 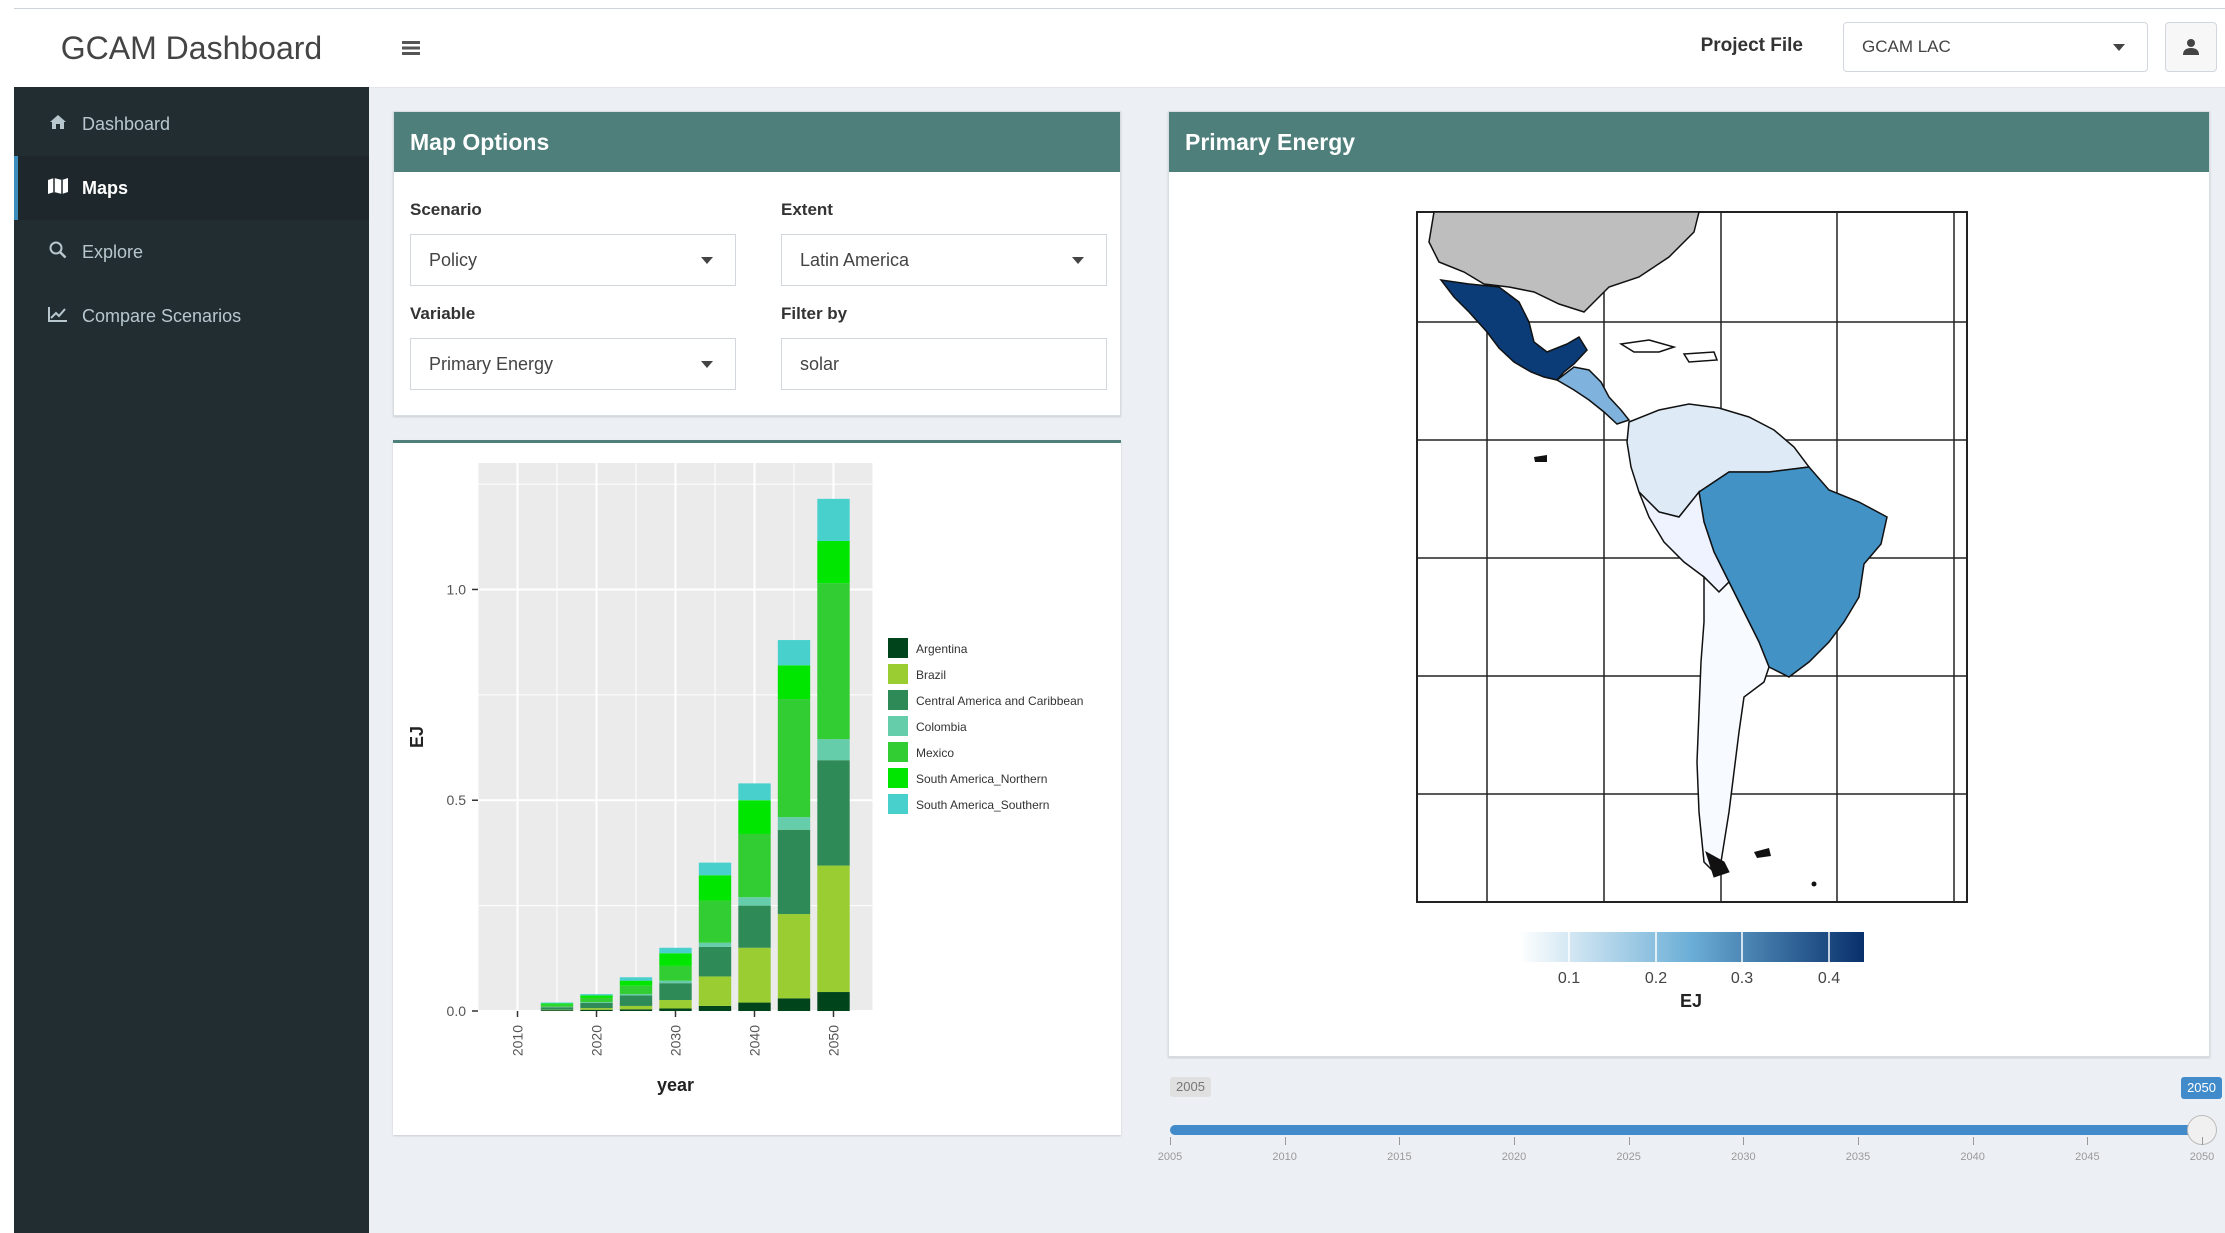 I want to click on slider-tick-label: 2005, so click(x=1170, y=1157).